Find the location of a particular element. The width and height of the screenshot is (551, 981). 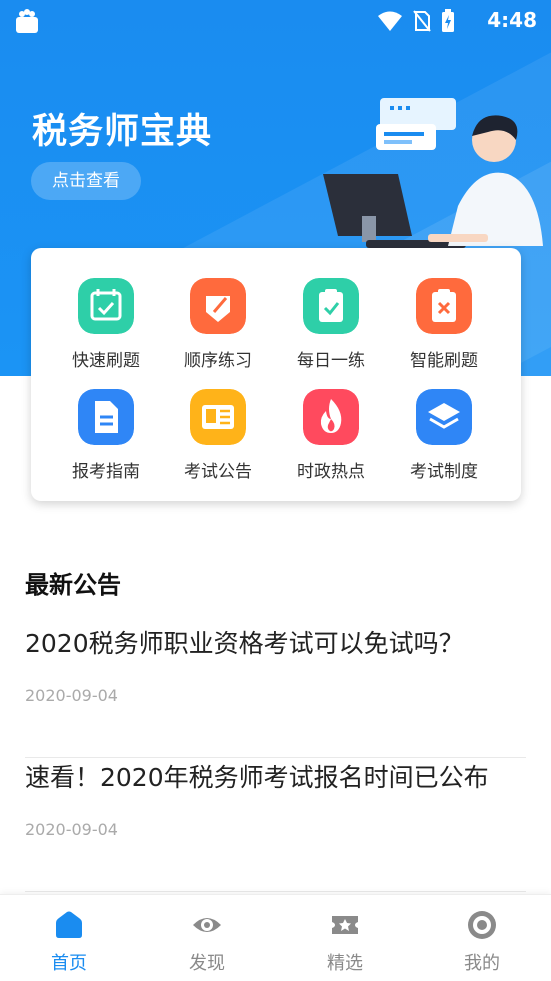

nav-label: 首页 is located at coordinates (69, 963).